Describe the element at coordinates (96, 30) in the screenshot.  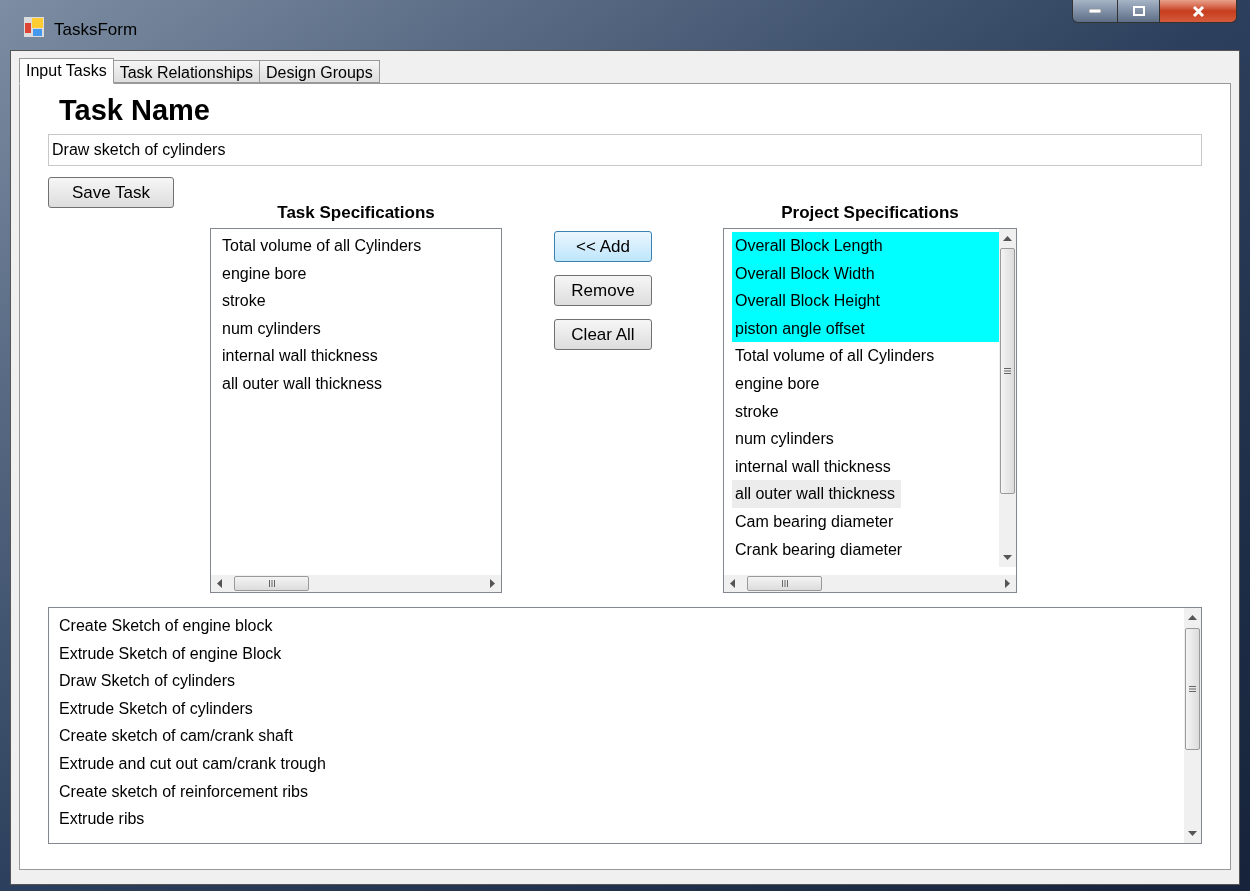
I see `window-title: TasksForm` at that location.